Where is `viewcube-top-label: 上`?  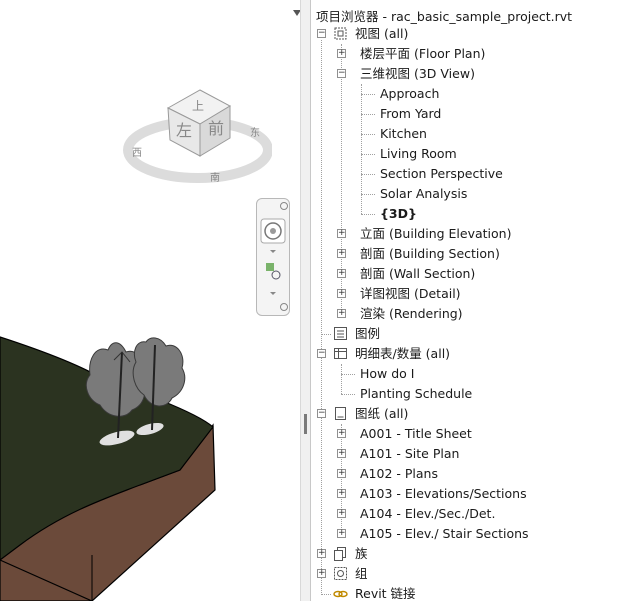 viewcube-top-label: 上 is located at coordinates (198, 106).